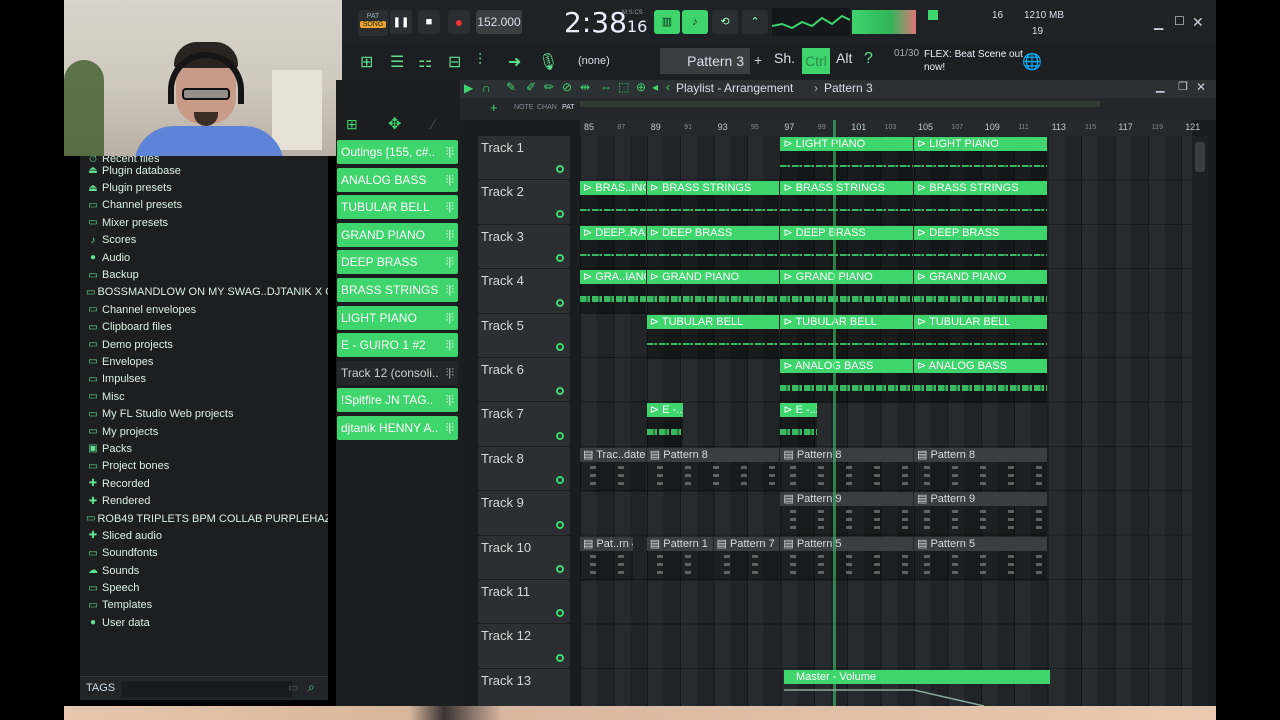 The width and height of the screenshot is (1280, 720). I want to click on channel-button: ANALOG BASS ⫶|⫶, so click(397, 179).